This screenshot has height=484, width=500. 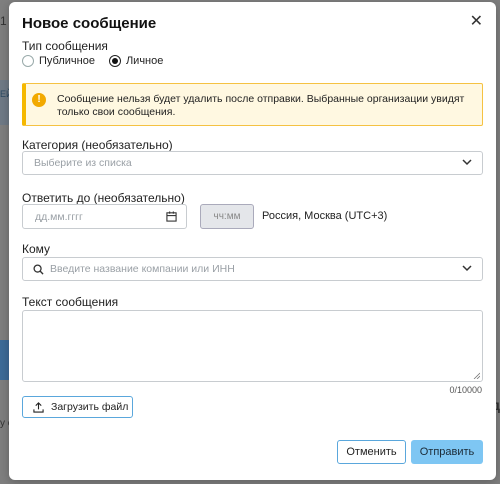 I want to click on cancel-button: Отменить, so click(x=371, y=452).